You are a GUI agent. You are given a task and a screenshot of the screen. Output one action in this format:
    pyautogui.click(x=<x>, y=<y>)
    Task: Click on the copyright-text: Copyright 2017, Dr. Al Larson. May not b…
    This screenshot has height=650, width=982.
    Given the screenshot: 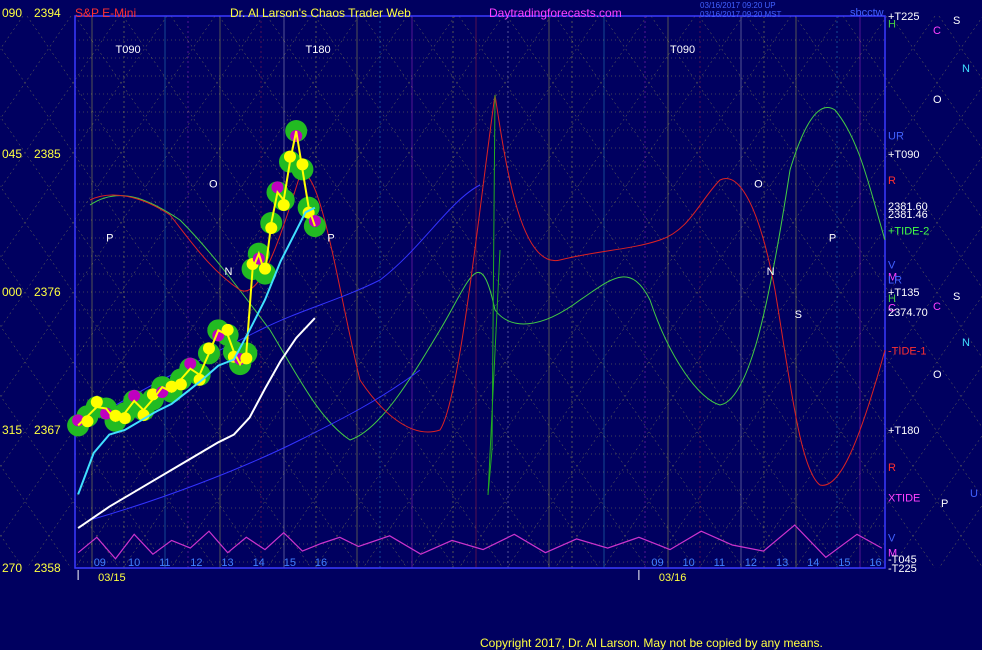 What is the action you would take?
    pyautogui.click(x=651, y=643)
    